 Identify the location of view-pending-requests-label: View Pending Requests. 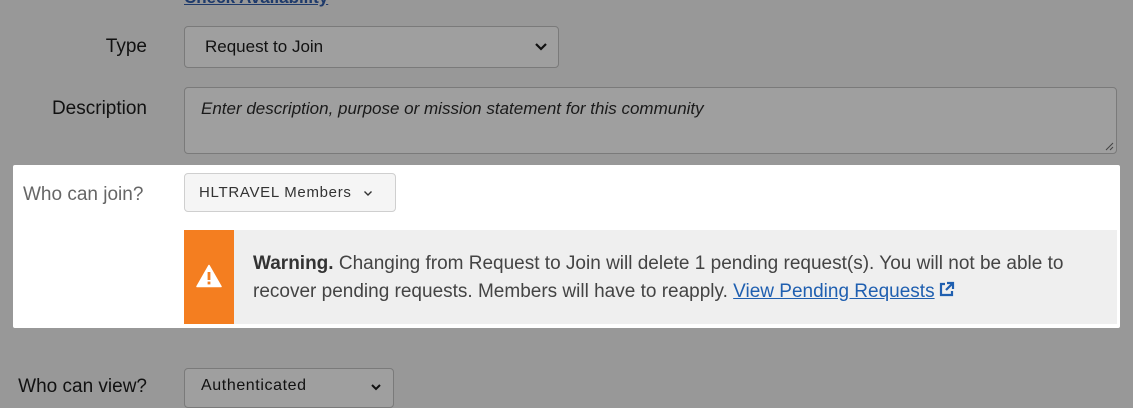
(834, 291).